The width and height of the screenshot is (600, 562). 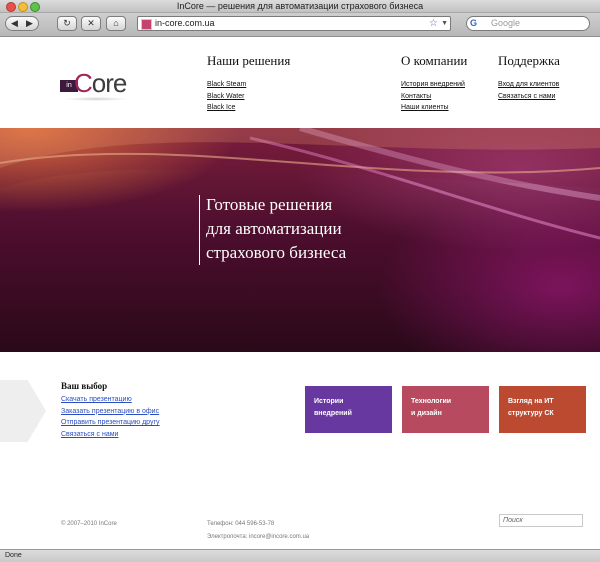 What do you see at coordinates (14, 23) in the screenshot?
I see `back-arrow-icon: ◀` at bounding box center [14, 23].